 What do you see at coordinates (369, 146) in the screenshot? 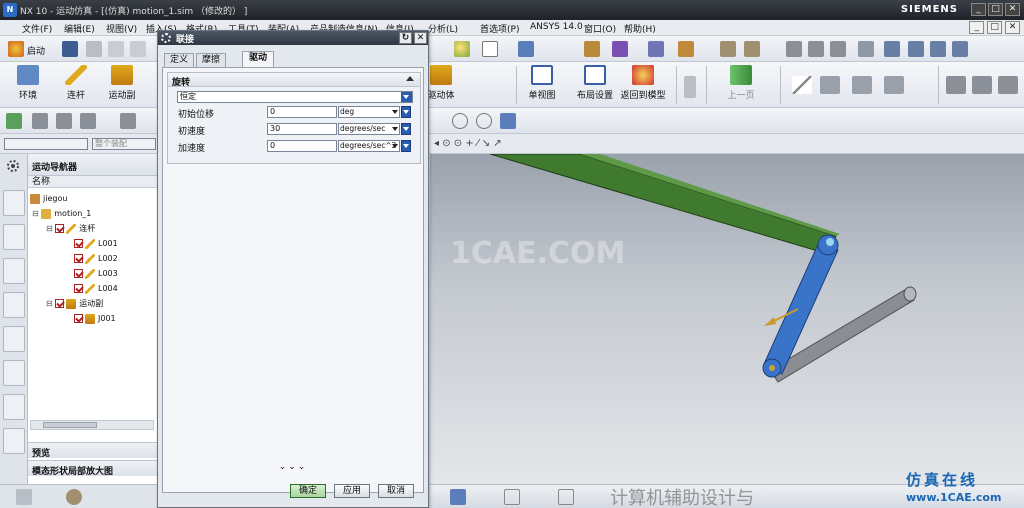
I see `acceleration-unit: degrees/sec^2` at bounding box center [369, 146].